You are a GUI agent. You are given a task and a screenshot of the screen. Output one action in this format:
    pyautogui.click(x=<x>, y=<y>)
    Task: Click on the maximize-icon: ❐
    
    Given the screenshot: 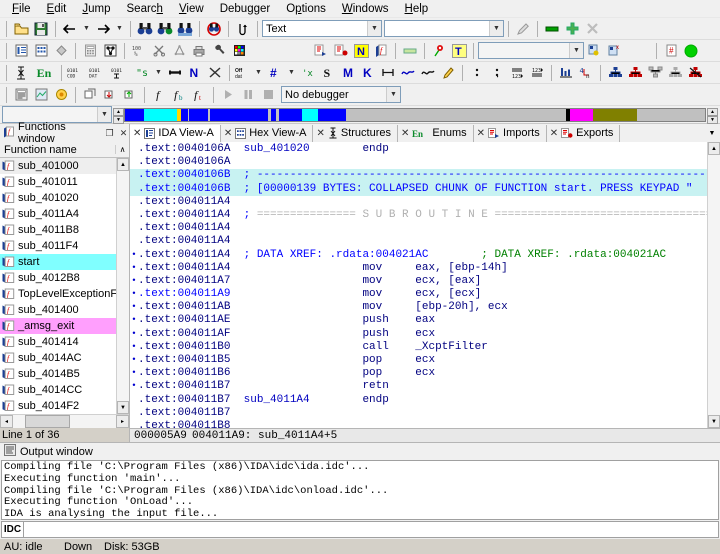 What is the action you would take?
    pyautogui.click(x=109, y=133)
    